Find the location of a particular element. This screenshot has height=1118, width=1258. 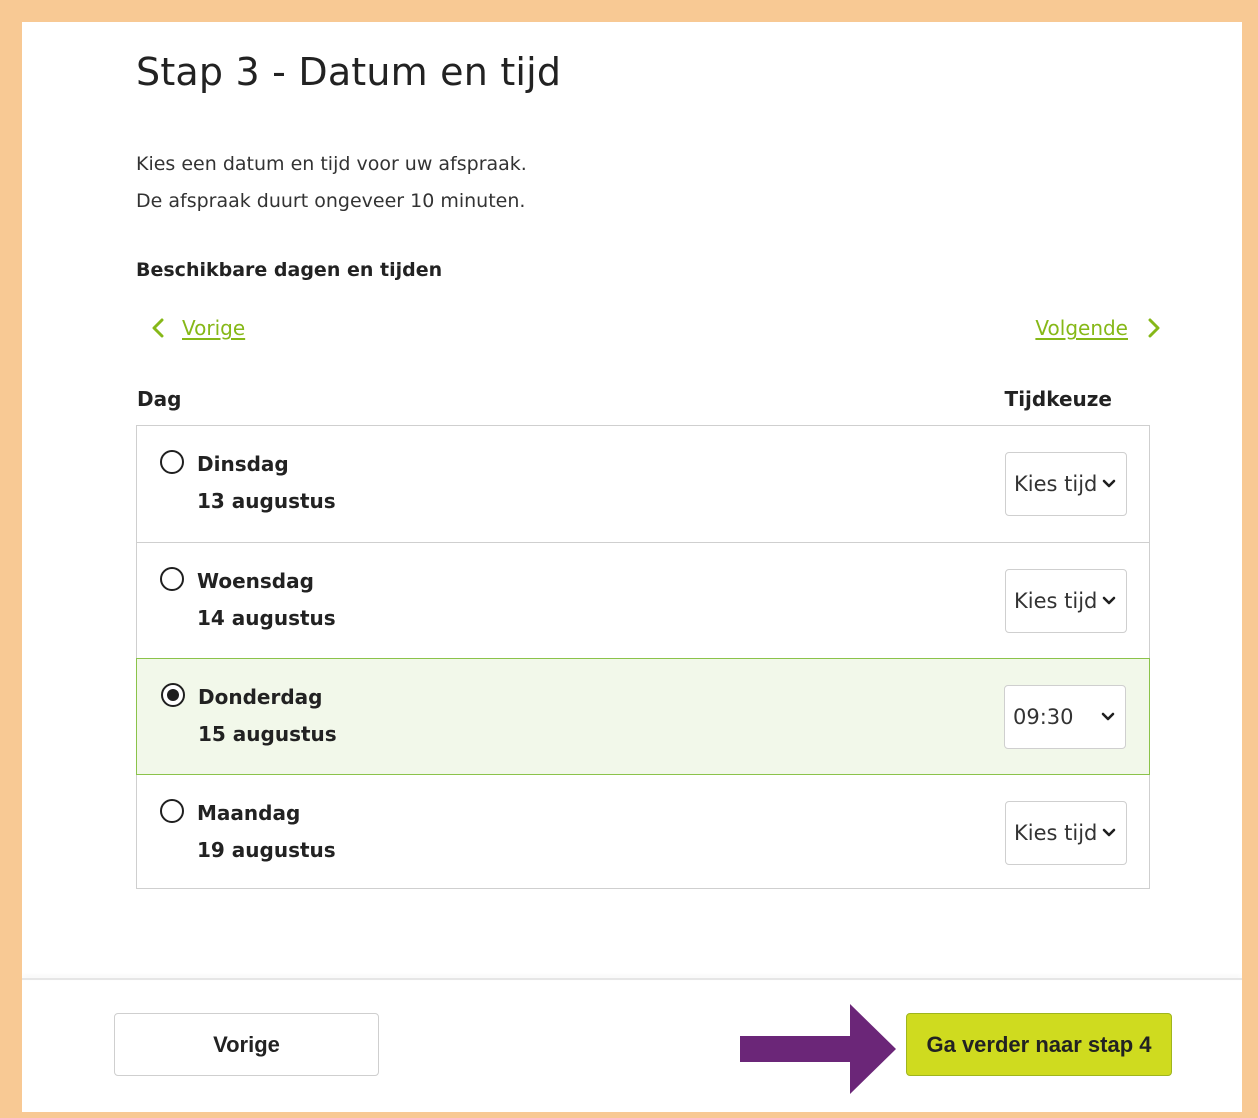

section-heading: Beschikbare dagen en tijden is located at coordinates (289, 270).